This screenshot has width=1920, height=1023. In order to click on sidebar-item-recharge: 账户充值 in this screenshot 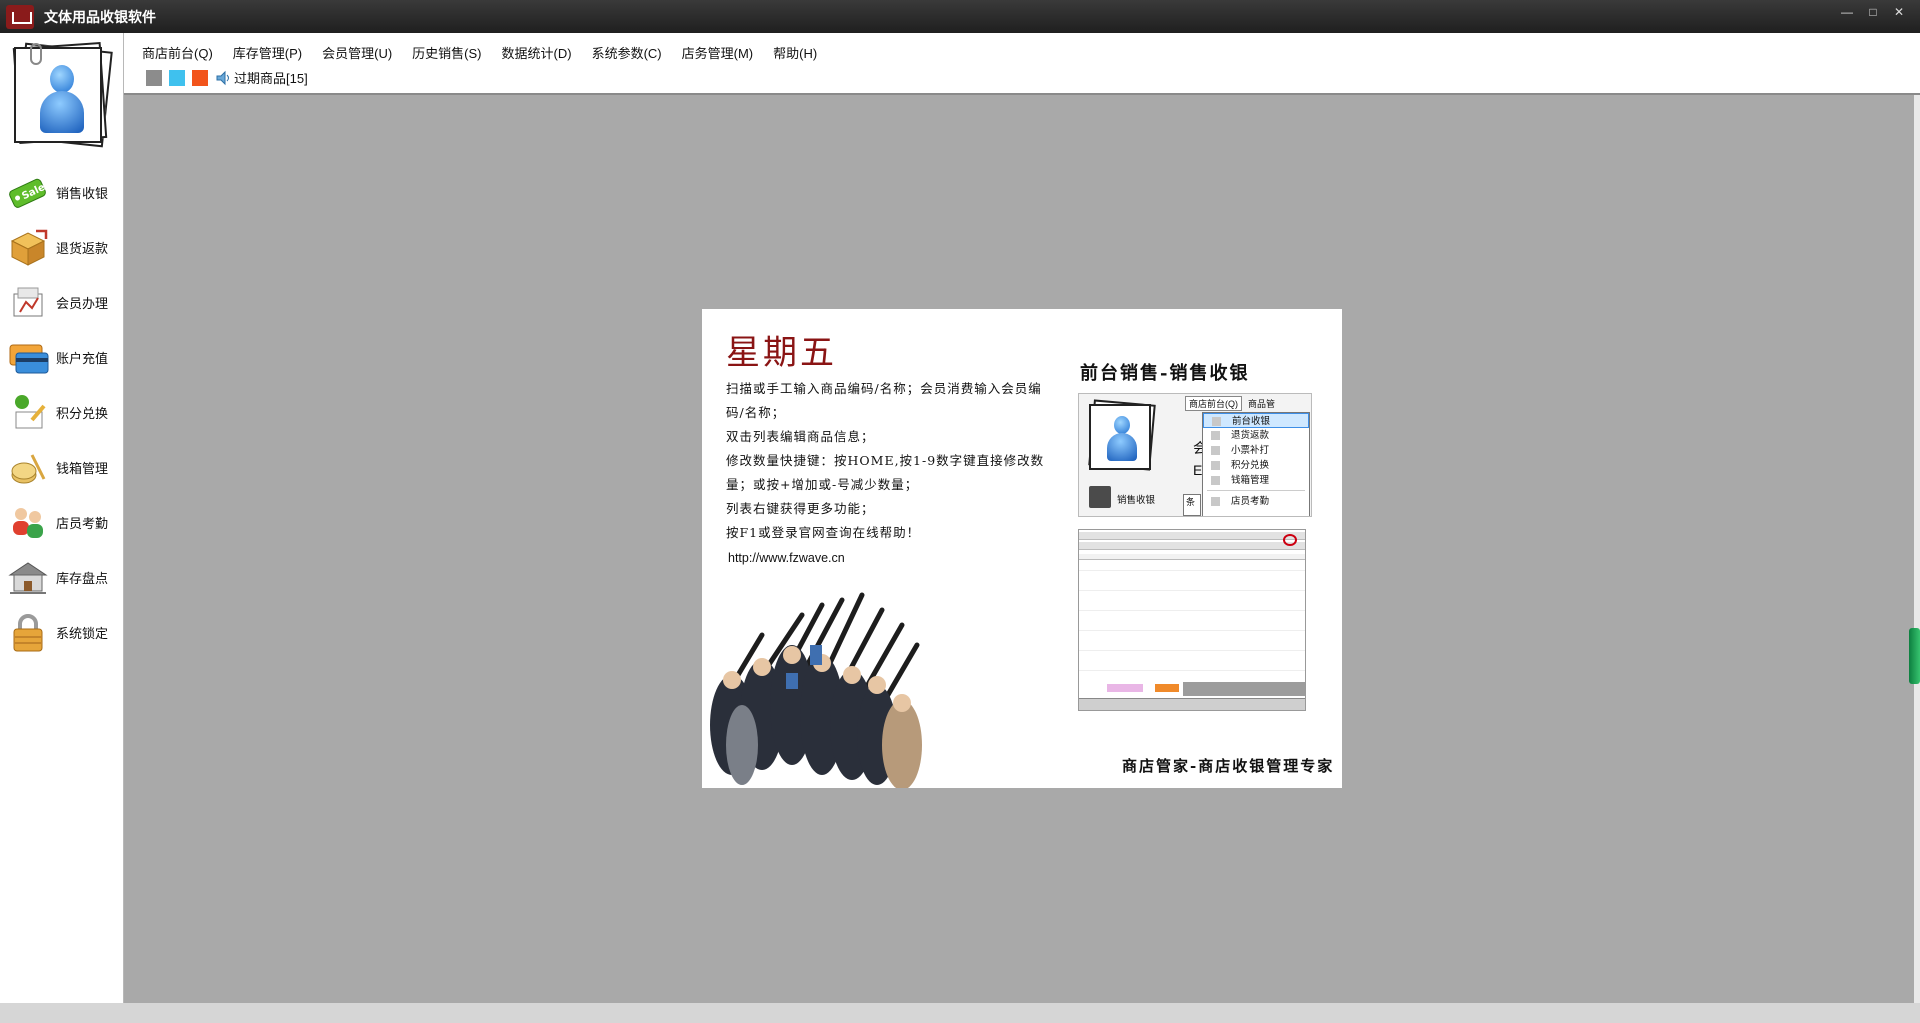, I will do `click(62, 357)`.